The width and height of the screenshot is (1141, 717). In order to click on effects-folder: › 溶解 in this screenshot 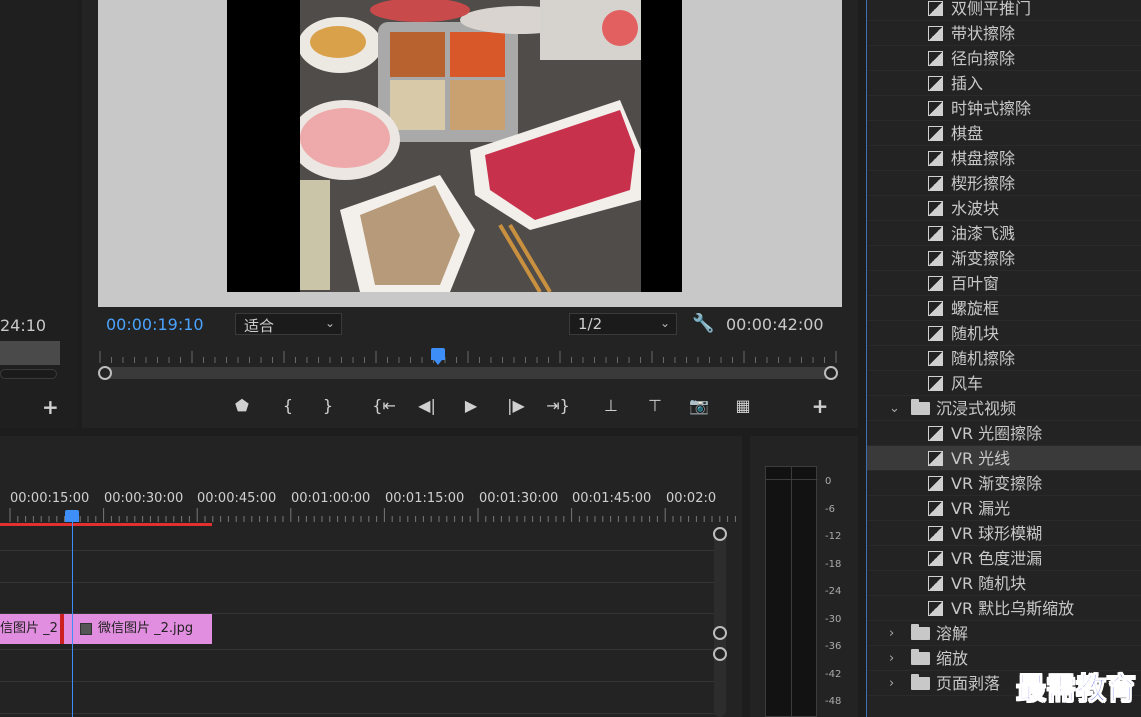, I will do `click(1004, 633)`.